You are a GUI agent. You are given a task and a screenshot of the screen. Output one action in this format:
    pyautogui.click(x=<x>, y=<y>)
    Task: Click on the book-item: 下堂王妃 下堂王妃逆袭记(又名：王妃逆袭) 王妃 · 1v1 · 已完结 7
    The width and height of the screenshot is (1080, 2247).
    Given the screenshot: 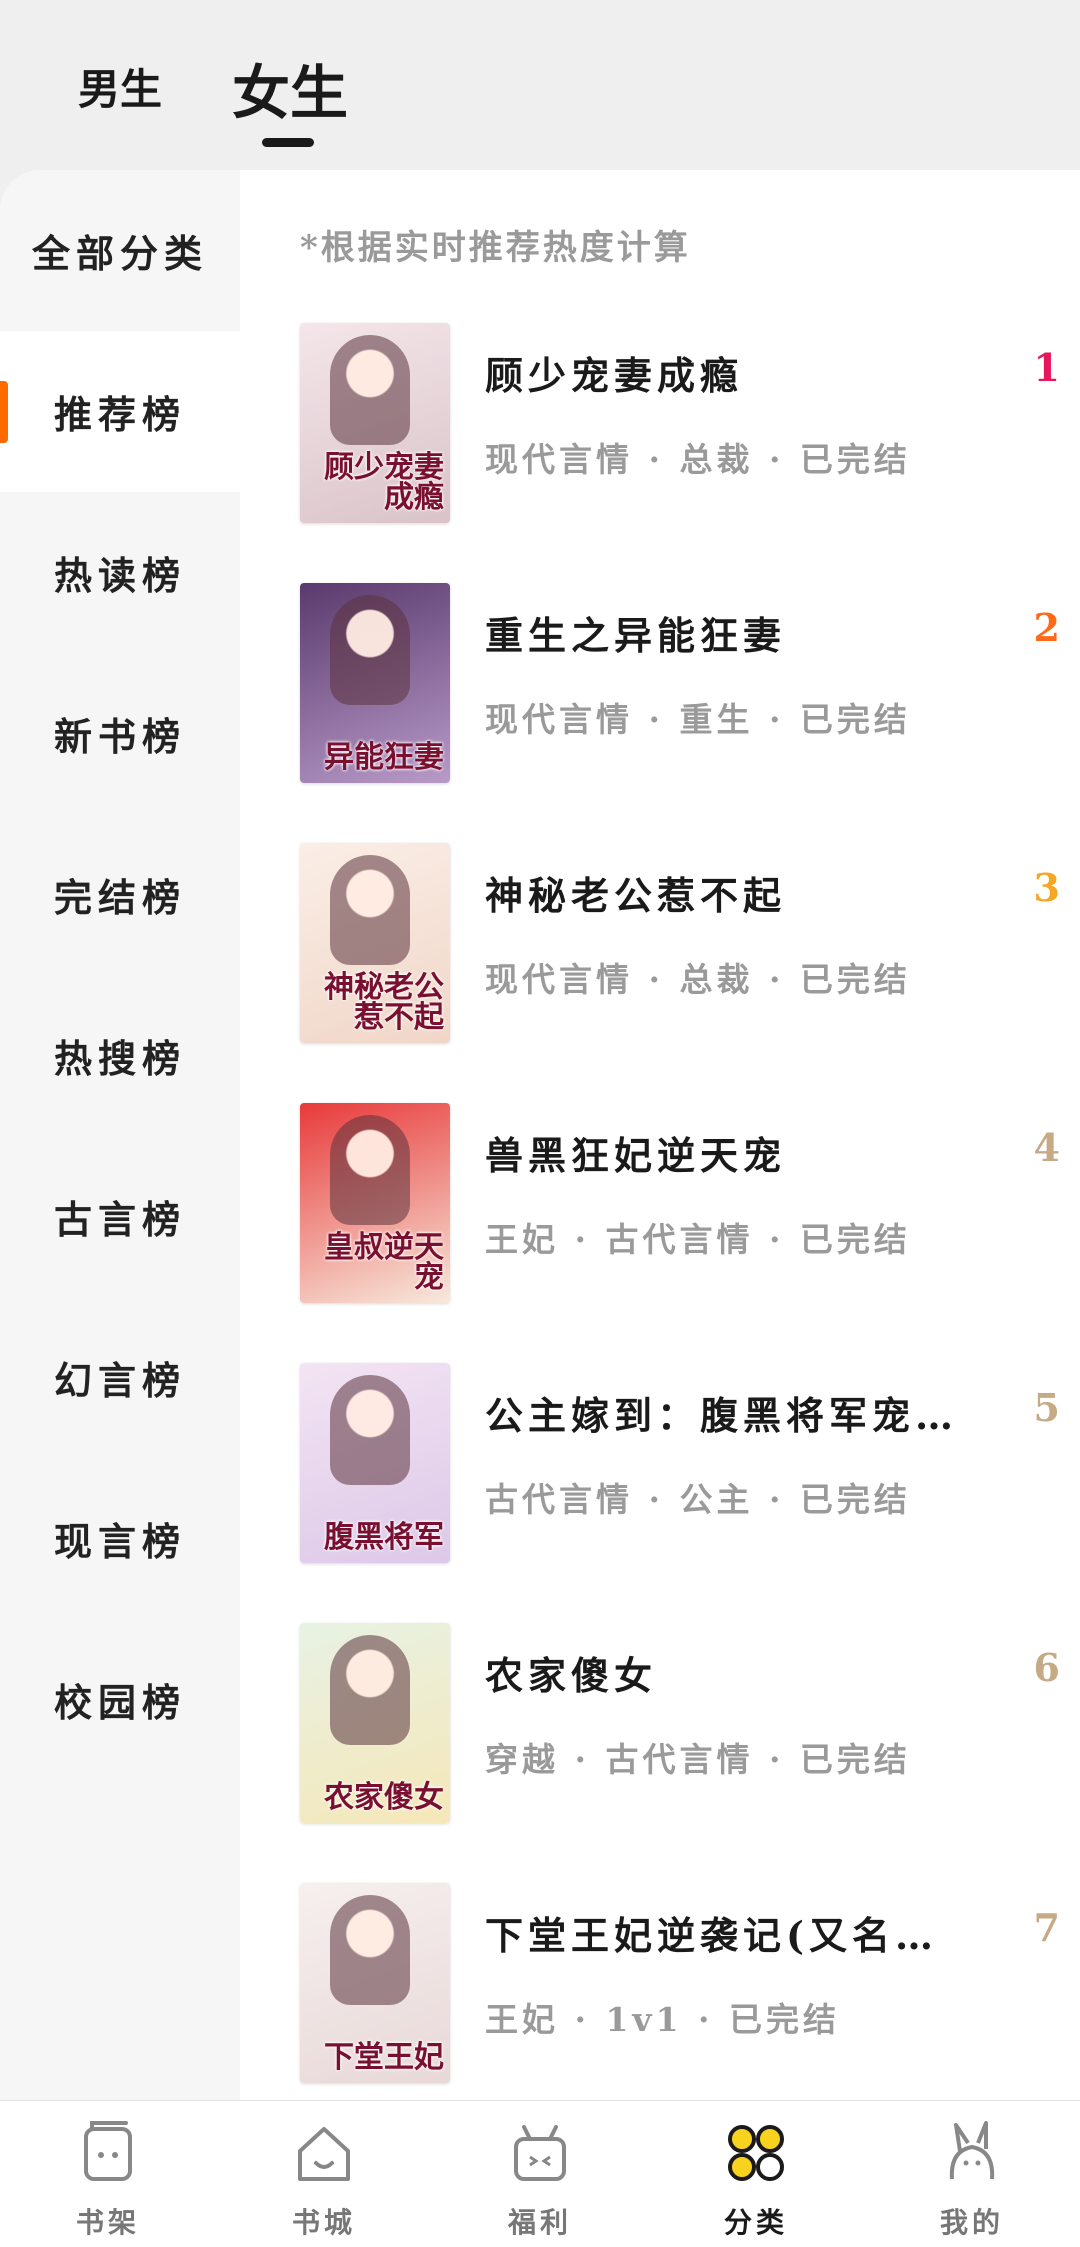 What is the action you would take?
    pyautogui.click(x=680, y=1983)
    